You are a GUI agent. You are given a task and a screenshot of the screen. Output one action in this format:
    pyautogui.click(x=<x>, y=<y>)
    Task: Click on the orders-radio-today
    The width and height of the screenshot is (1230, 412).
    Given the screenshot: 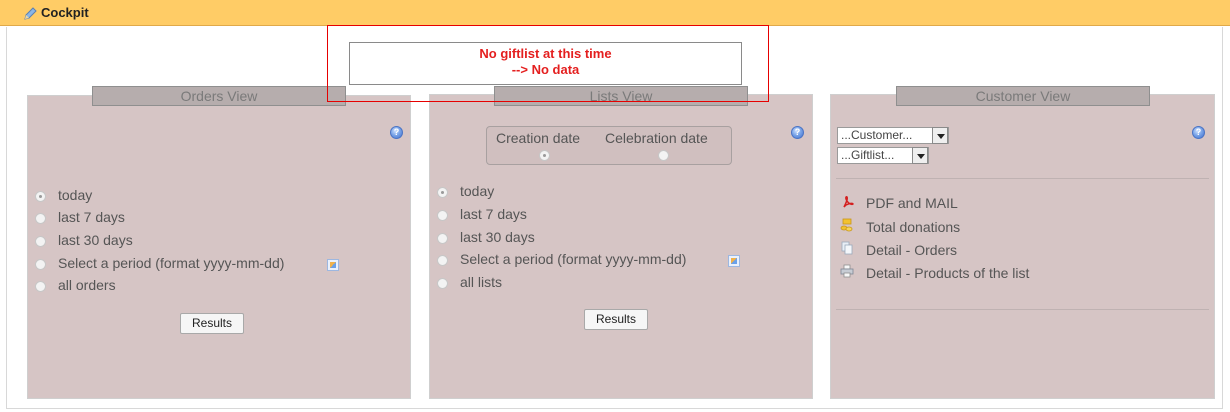 What is the action you would take?
    pyautogui.click(x=40, y=196)
    